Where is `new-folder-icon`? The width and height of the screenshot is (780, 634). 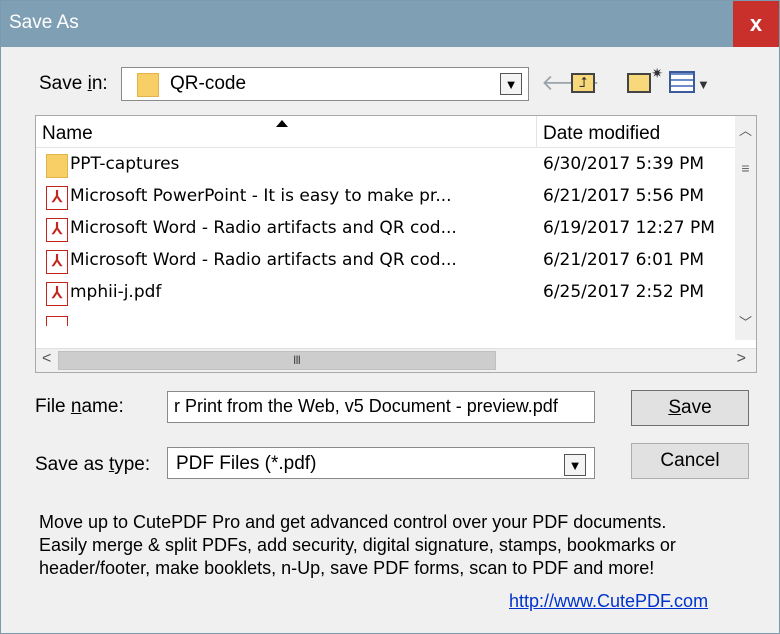
new-folder-icon is located at coordinates (645, 76).